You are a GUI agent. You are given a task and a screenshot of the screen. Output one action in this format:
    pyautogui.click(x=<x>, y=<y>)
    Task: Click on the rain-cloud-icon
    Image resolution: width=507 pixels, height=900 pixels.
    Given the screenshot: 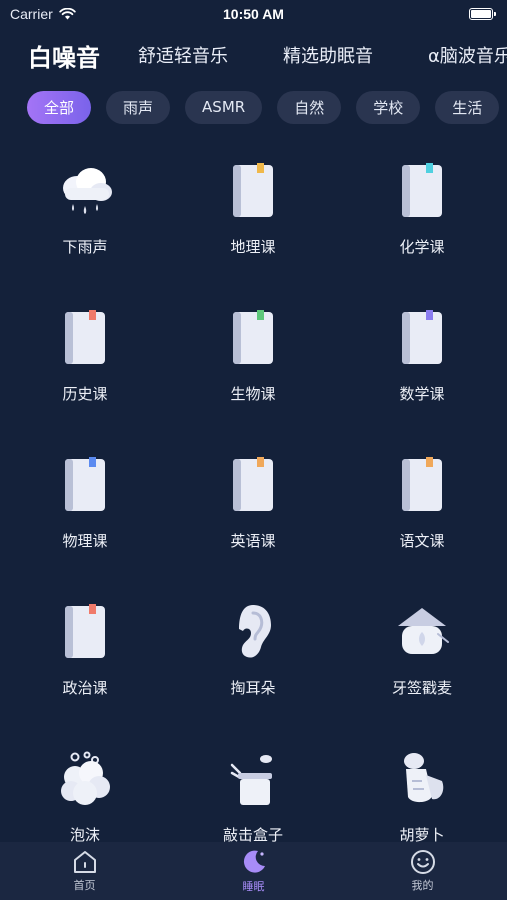 What is the action you would take?
    pyautogui.click(x=85, y=191)
    